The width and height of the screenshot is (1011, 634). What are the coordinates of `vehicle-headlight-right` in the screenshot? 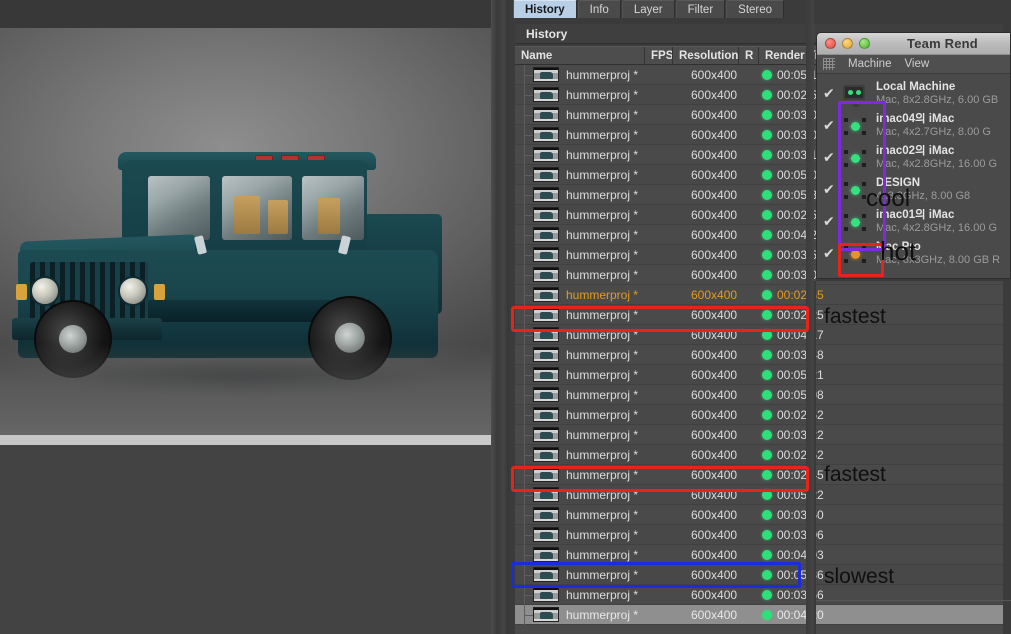 It's located at (133, 291).